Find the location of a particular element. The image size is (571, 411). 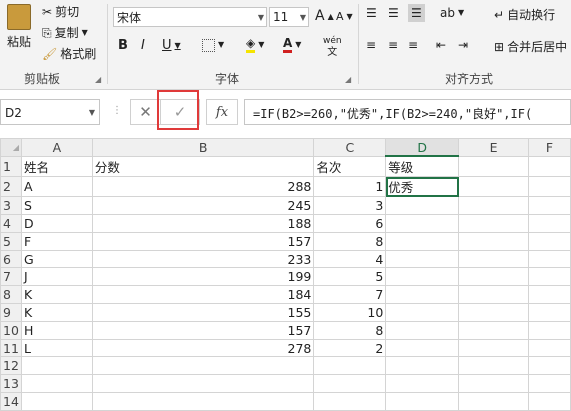

cell-b: 155 is located at coordinates (203, 312).